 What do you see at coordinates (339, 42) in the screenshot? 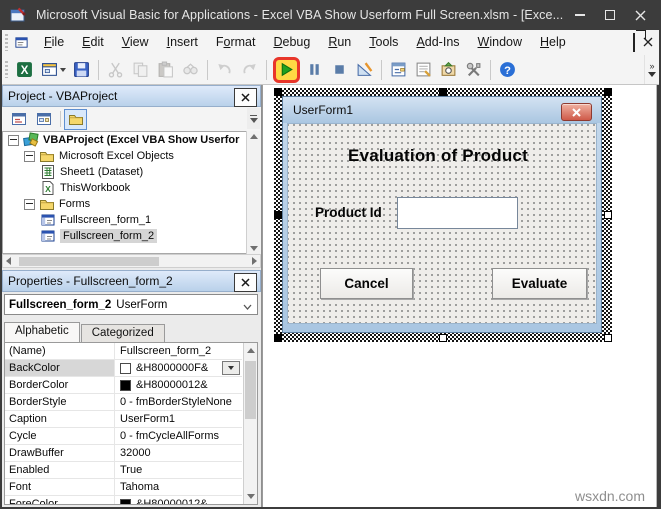
I see `menu-run: Run` at bounding box center [339, 42].